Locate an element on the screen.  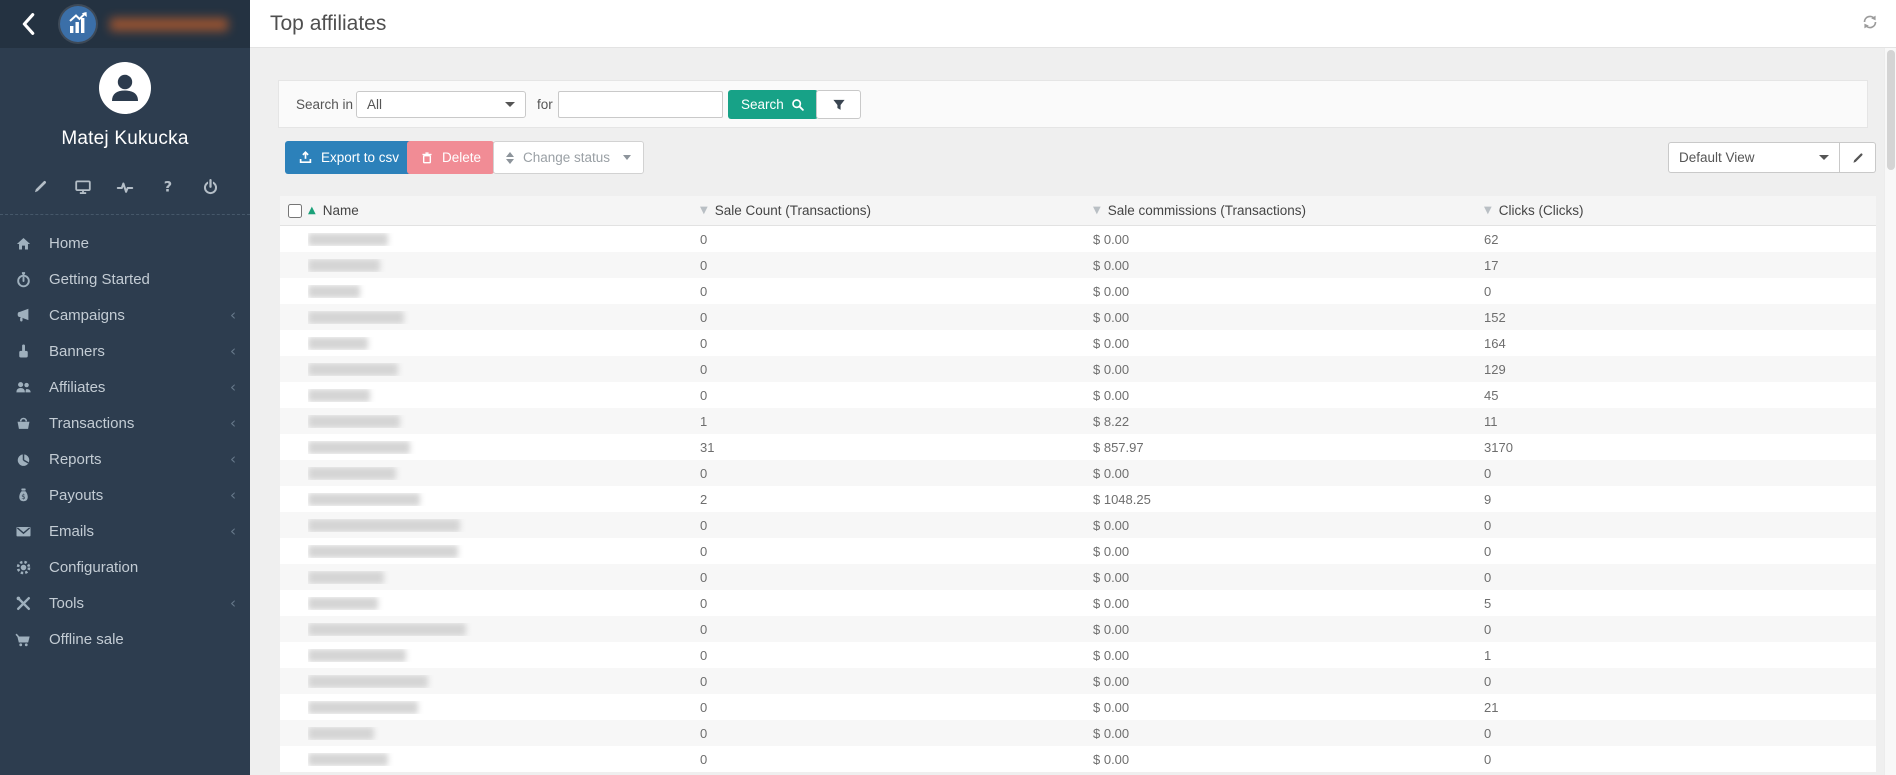
vertical-scrollbar is located at coordinates (1890, 411).